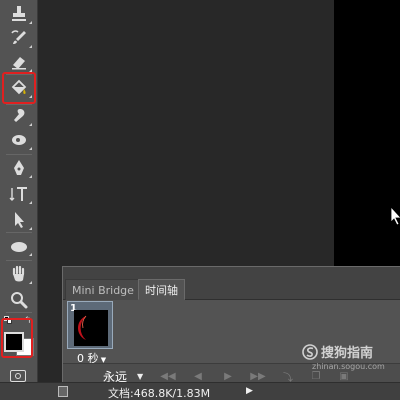  I want to click on next-frame-icon: ▶▶, so click(258, 376).